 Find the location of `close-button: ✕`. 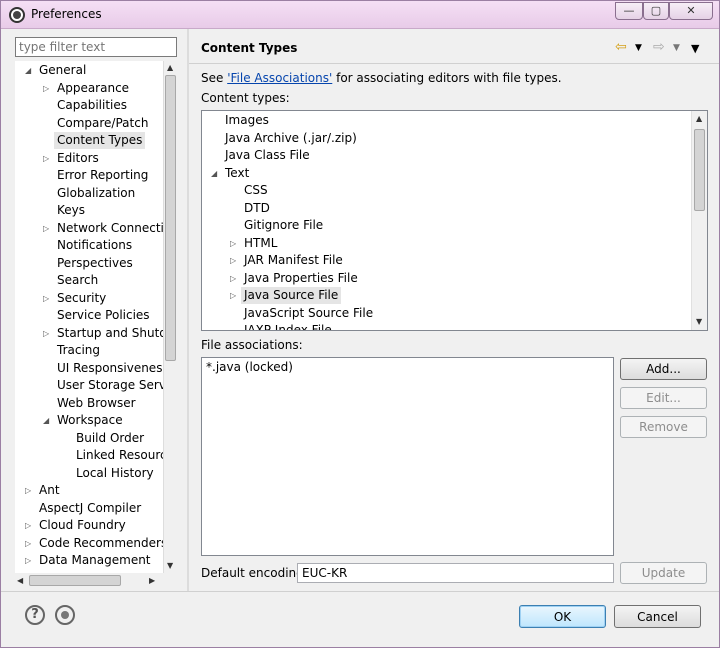

close-button: ✕ is located at coordinates (691, 11).